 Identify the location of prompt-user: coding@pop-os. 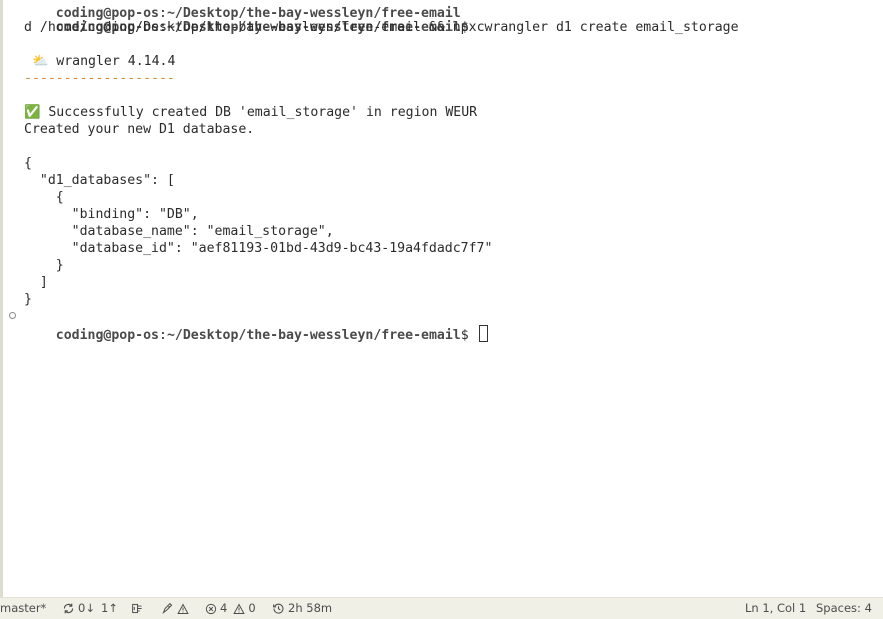
(107, 335).